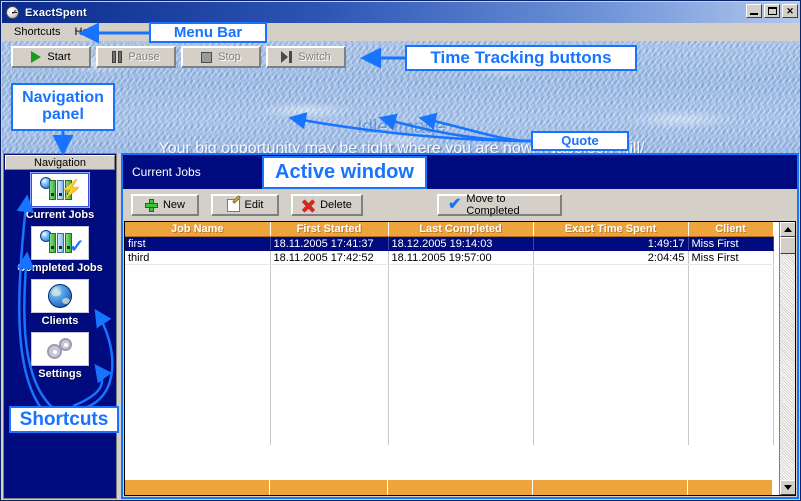 This screenshot has height=501, width=801. I want to click on maximize-button, so click(772, 11).